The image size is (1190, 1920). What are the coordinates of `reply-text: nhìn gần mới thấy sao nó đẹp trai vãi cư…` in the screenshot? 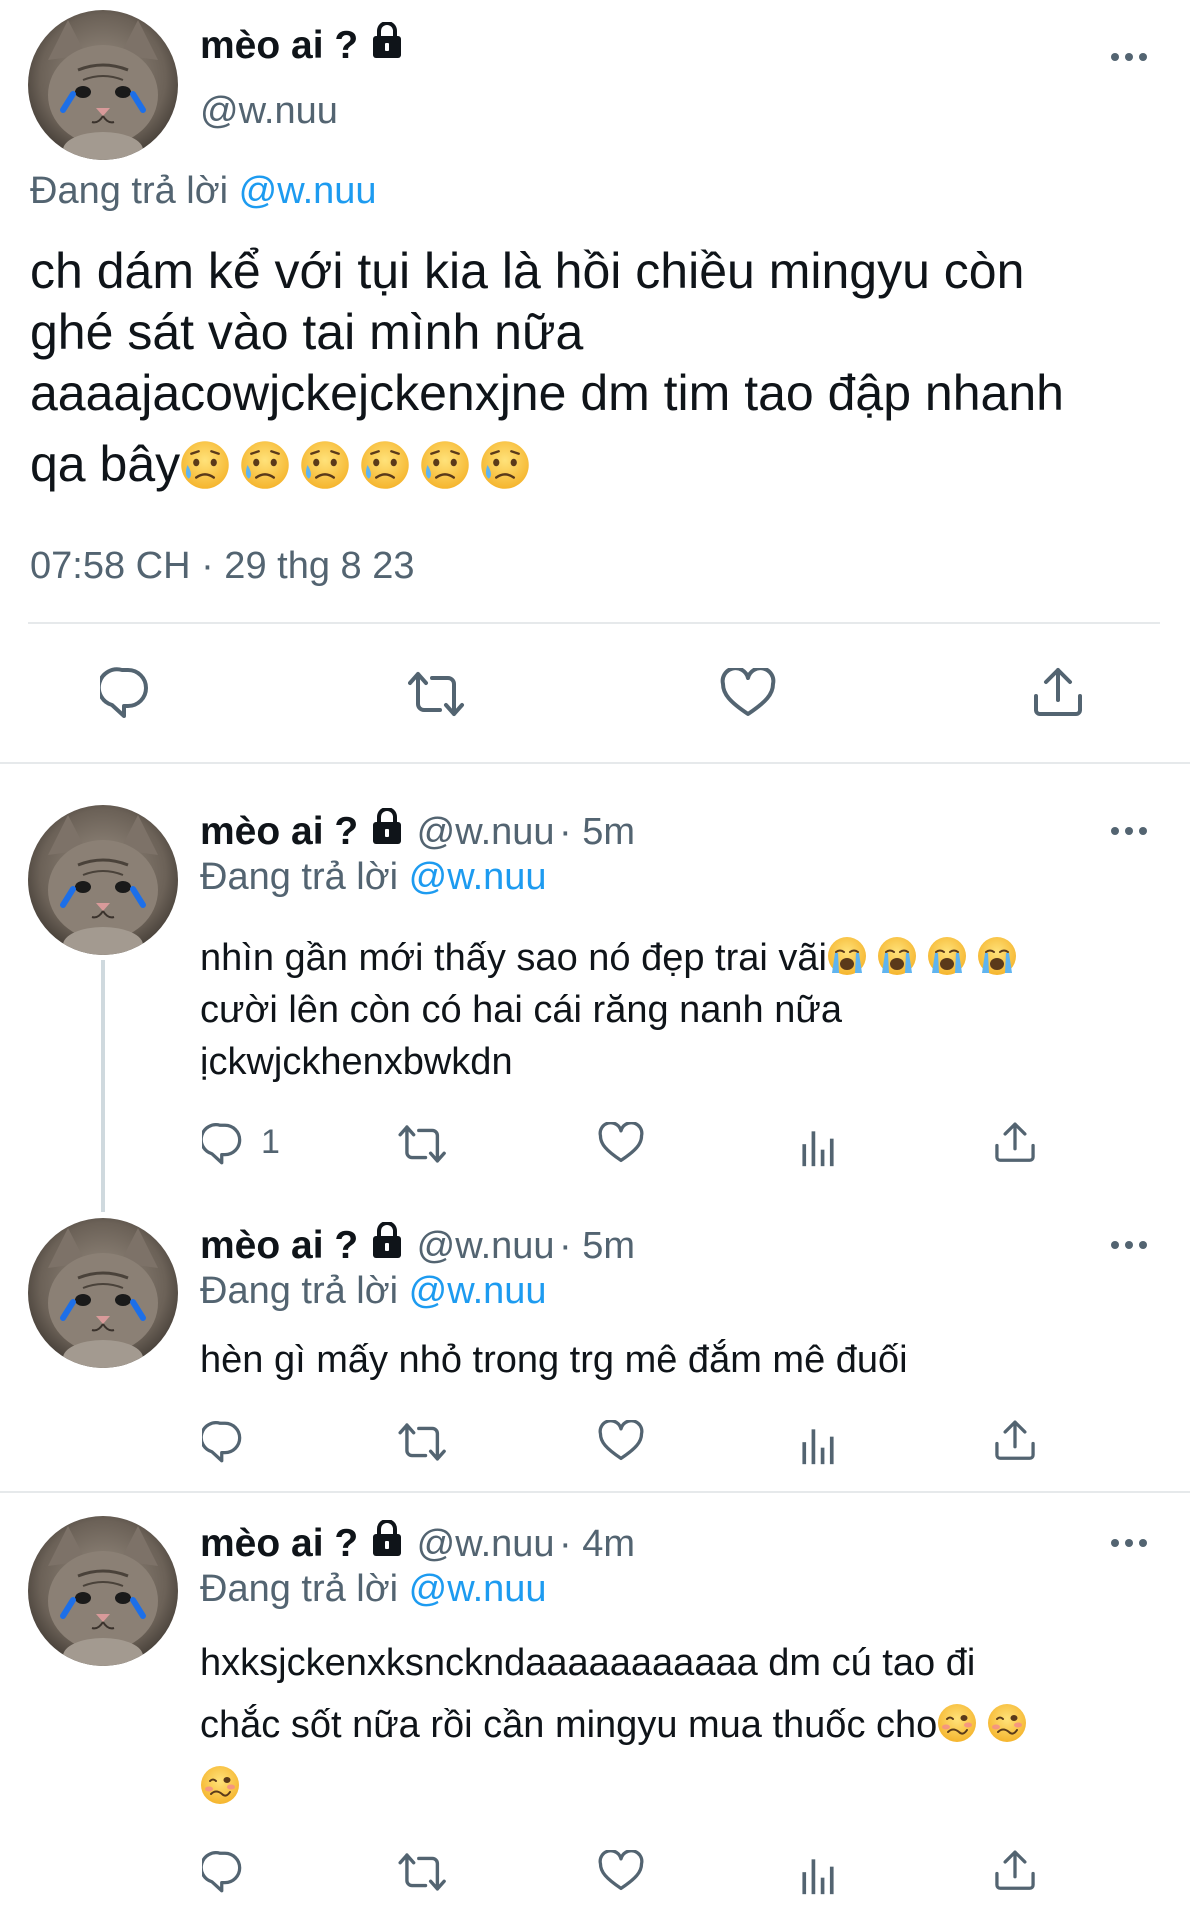 It's located at (680, 1010).